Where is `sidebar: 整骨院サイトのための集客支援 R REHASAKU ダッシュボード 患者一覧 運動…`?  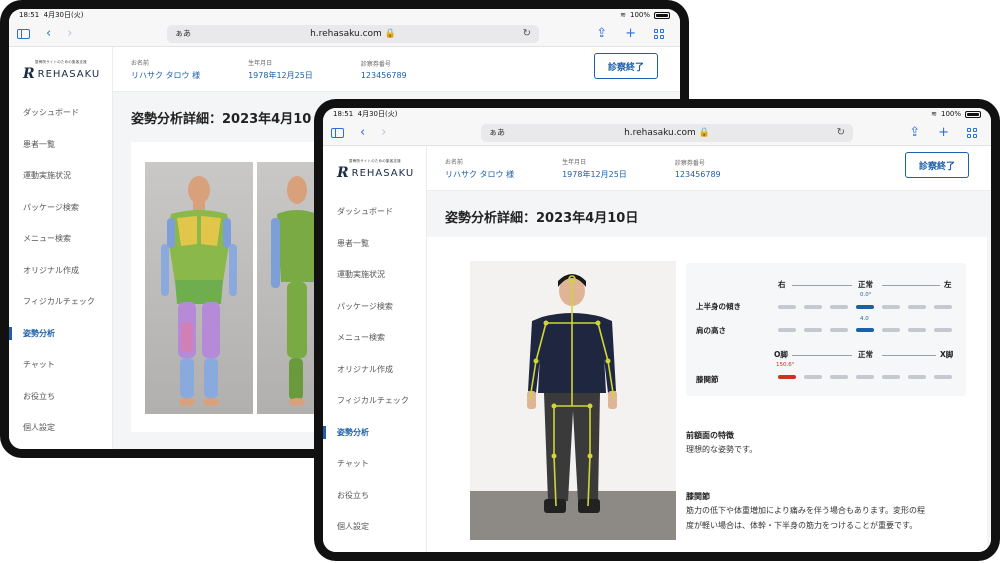
sidebar: 整骨院サイトのための集客支援 R REHASAKU ダッシュボード 患者一覧 運動… is located at coordinates (375, 349).